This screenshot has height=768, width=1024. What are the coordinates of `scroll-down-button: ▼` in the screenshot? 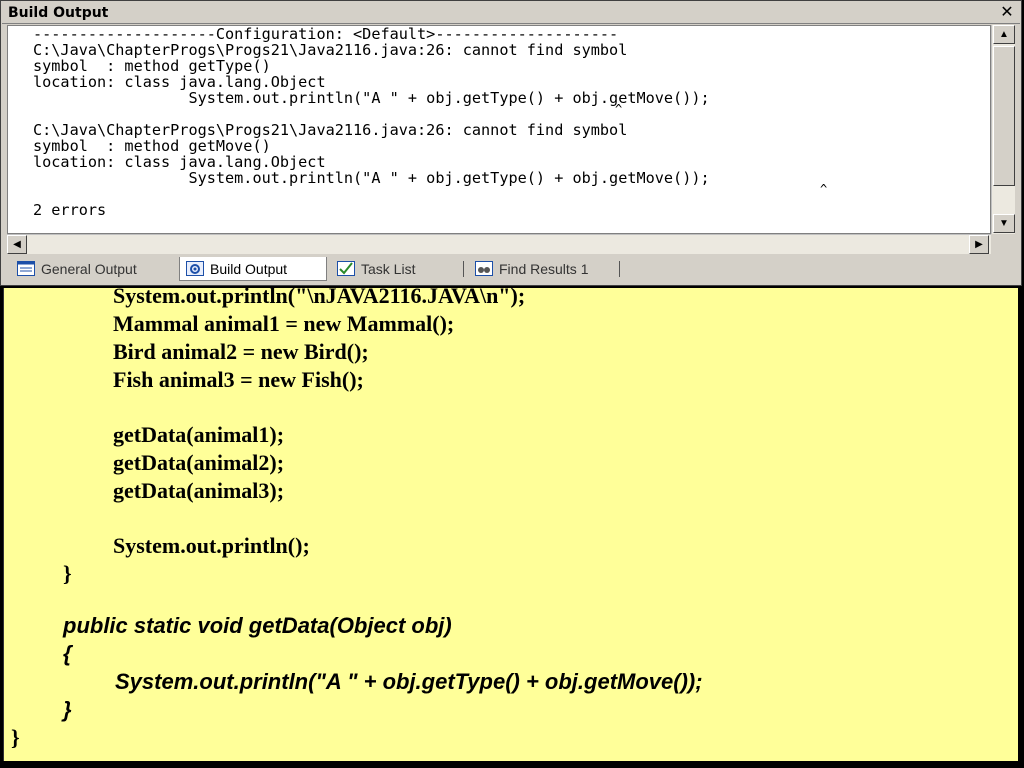 It's located at (1004, 223).